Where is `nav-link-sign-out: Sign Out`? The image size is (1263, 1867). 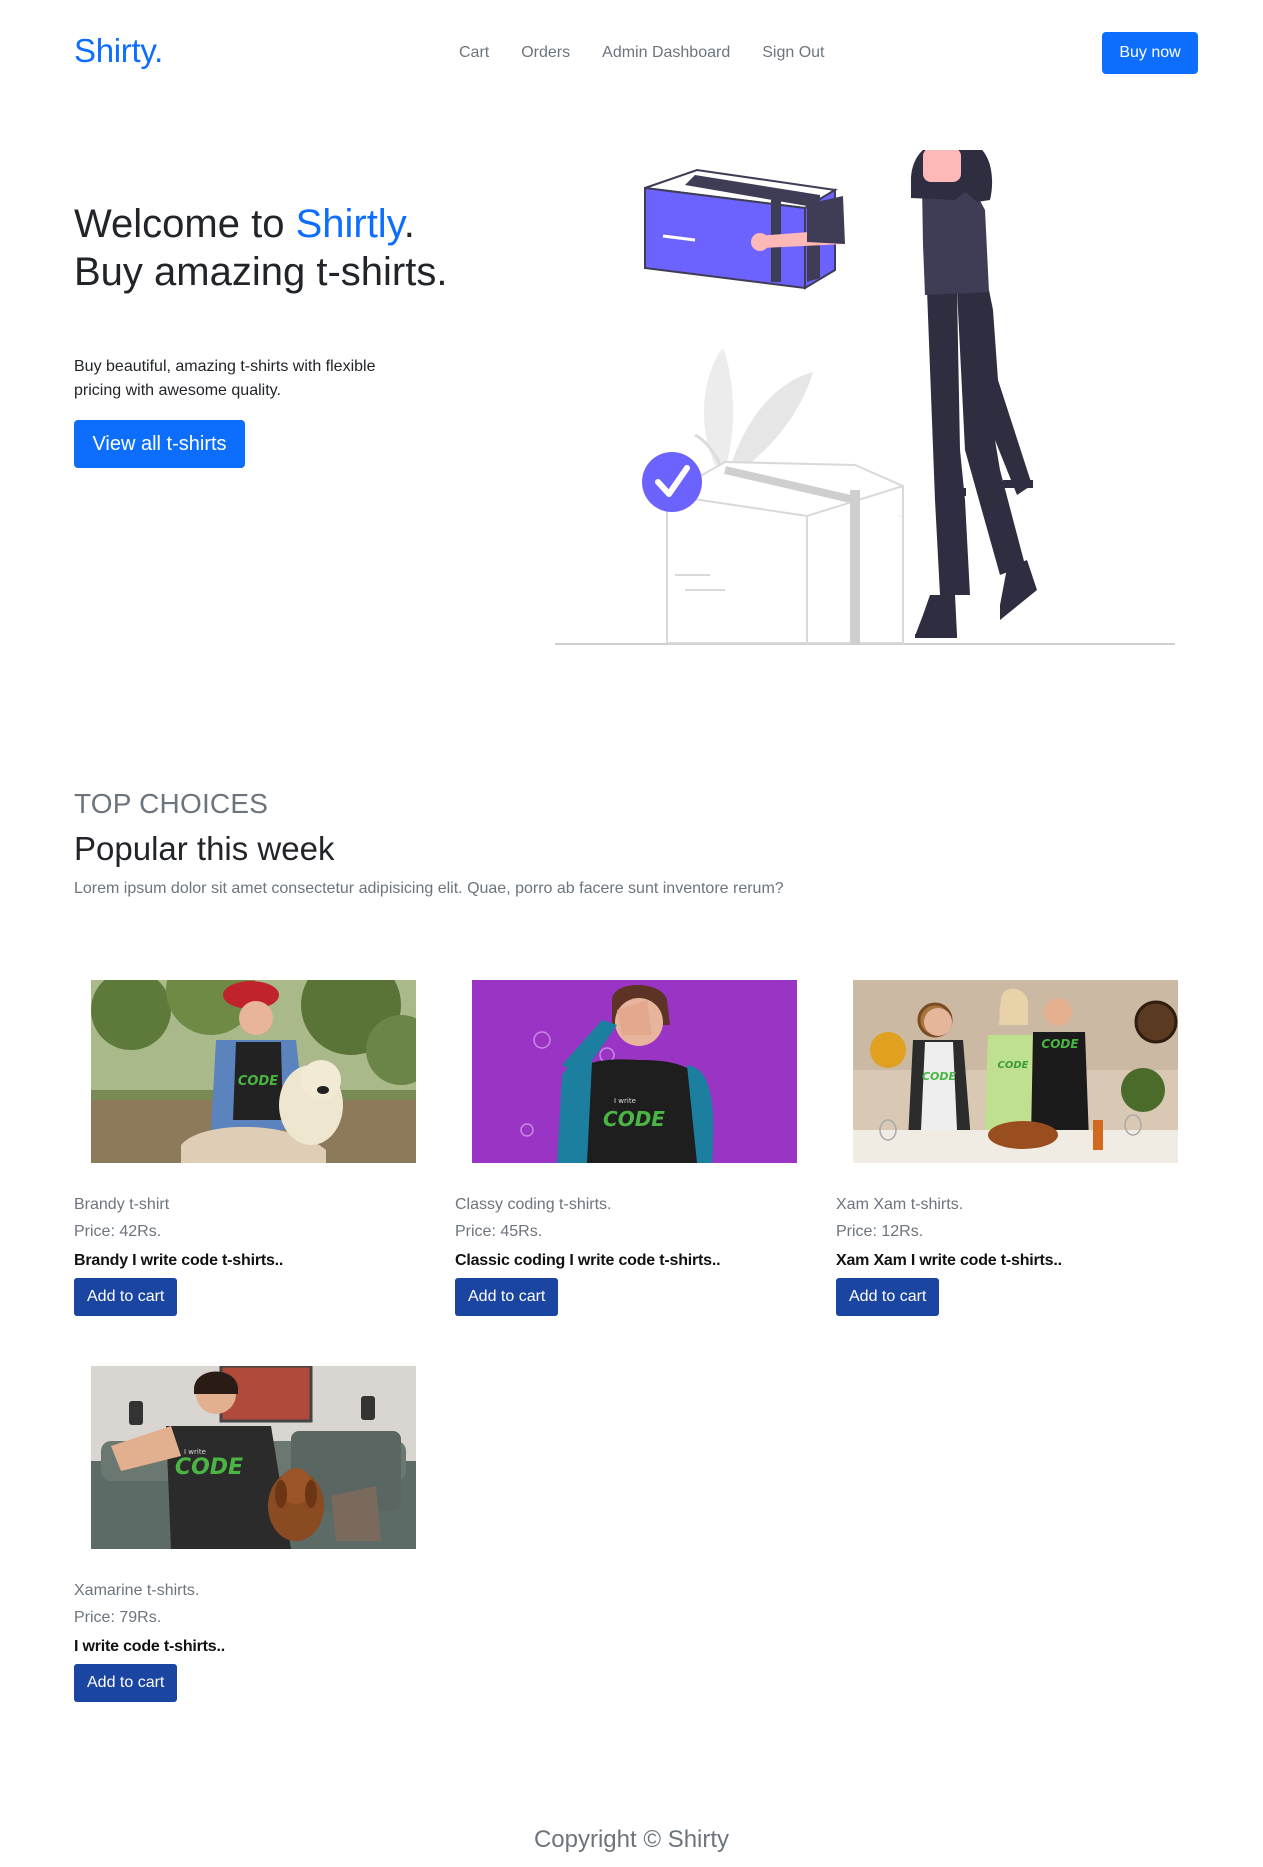
nav-link-sign-out: Sign Out is located at coordinates (793, 53).